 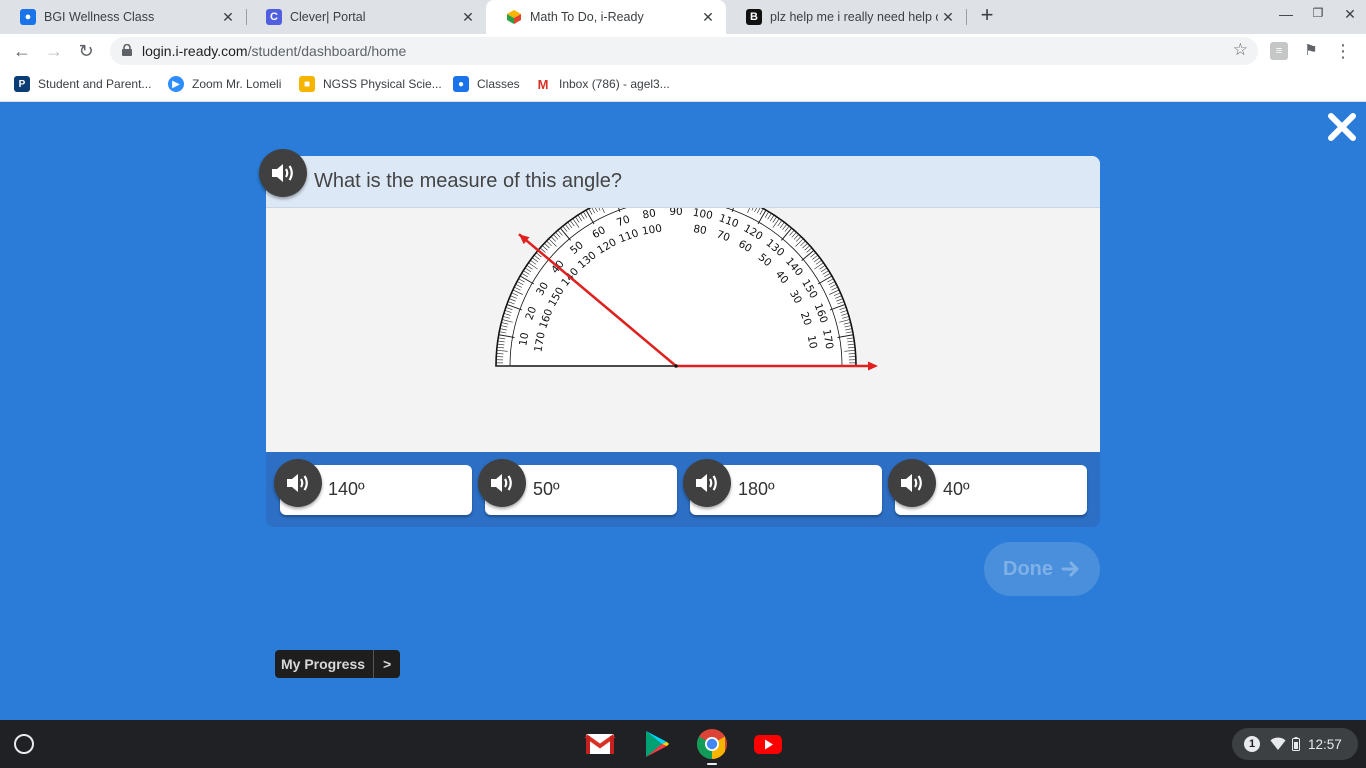 I want to click on new-tab-button: +, so click(x=987, y=16).